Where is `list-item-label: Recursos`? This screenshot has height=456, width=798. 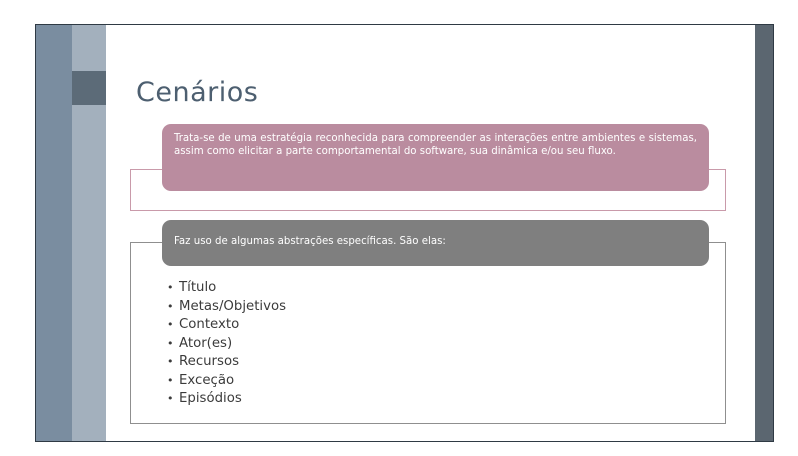
list-item-label: Recursos is located at coordinates (209, 361).